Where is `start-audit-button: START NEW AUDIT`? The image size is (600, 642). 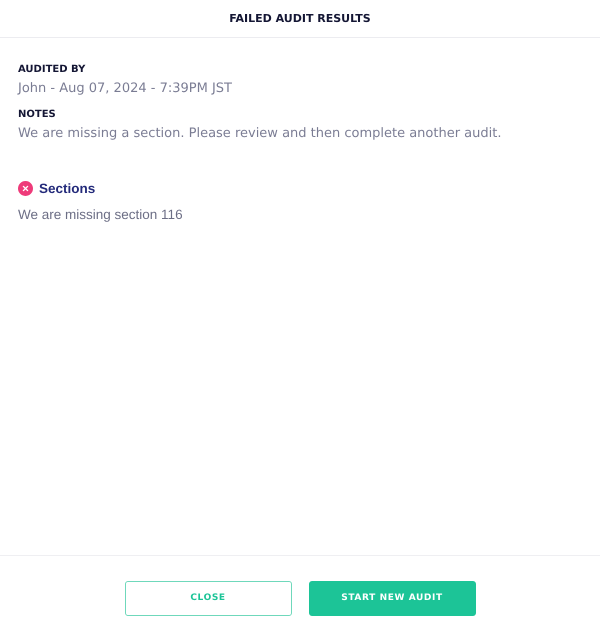 start-audit-button: START NEW AUDIT is located at coordinates (392, 598).